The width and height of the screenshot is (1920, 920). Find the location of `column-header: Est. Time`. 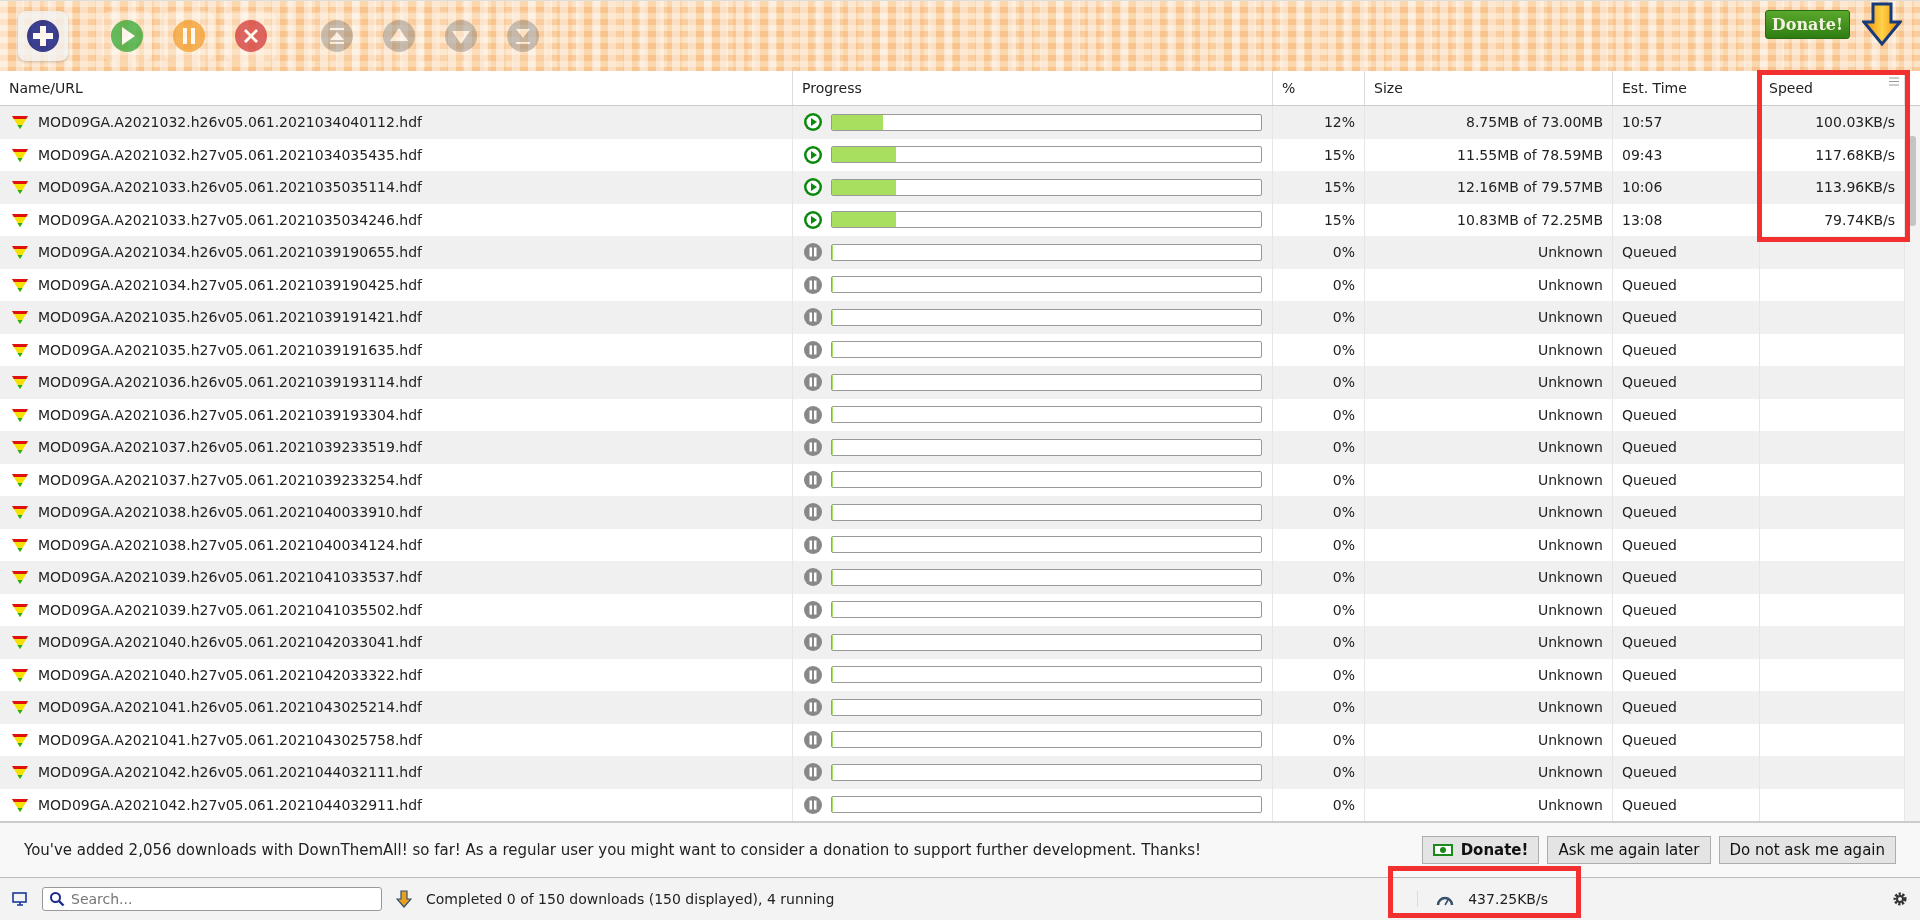

column-header: Est. Time is located at coordinates (1686, 88).